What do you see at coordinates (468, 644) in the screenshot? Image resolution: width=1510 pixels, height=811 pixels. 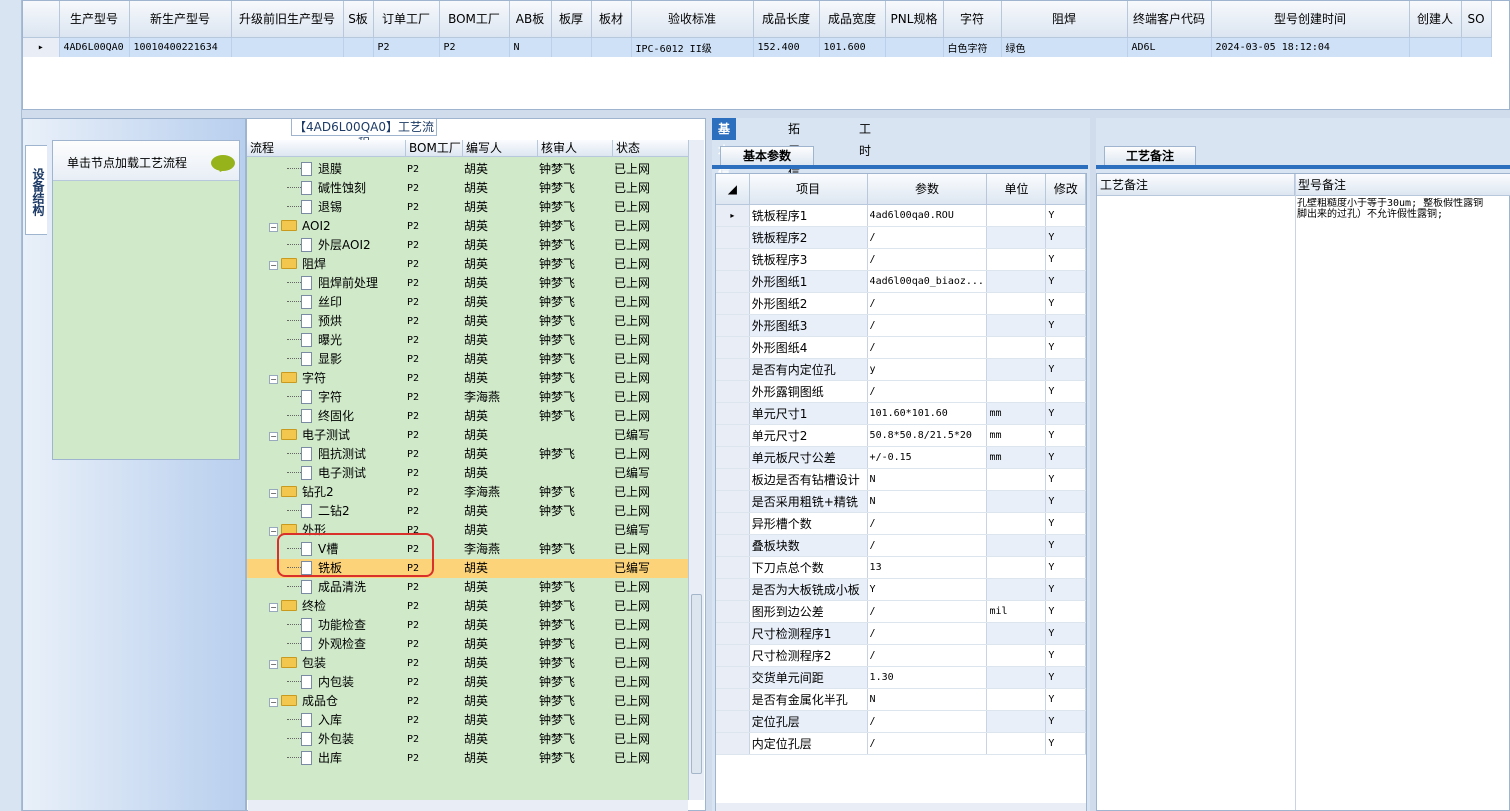 I see `flow-tree-row: 外观检查 P2 胡英 钟梦飞 已上网` at bounding box center [468, 644].